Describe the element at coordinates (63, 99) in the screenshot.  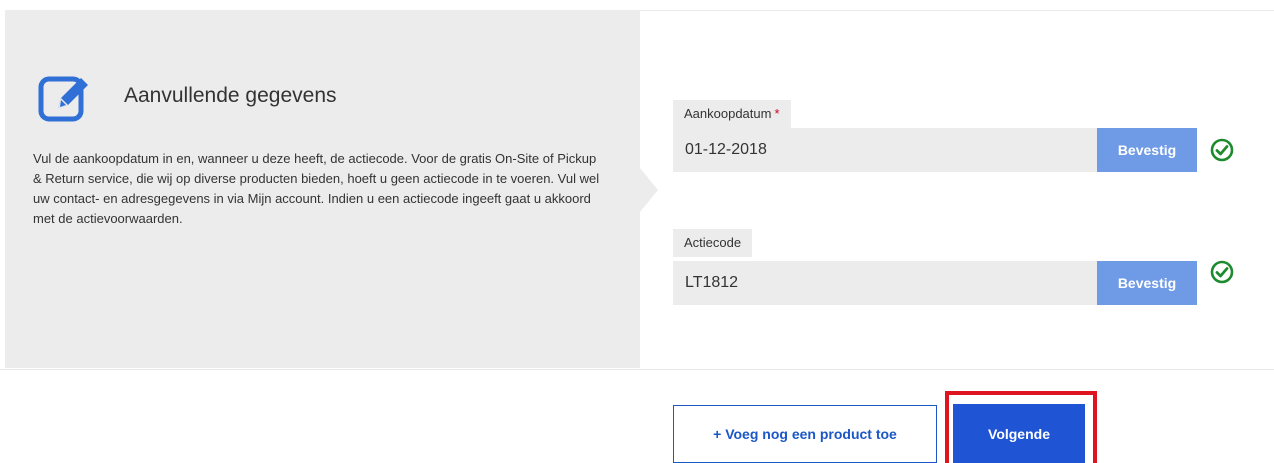
I see `edit-icon` at that location.